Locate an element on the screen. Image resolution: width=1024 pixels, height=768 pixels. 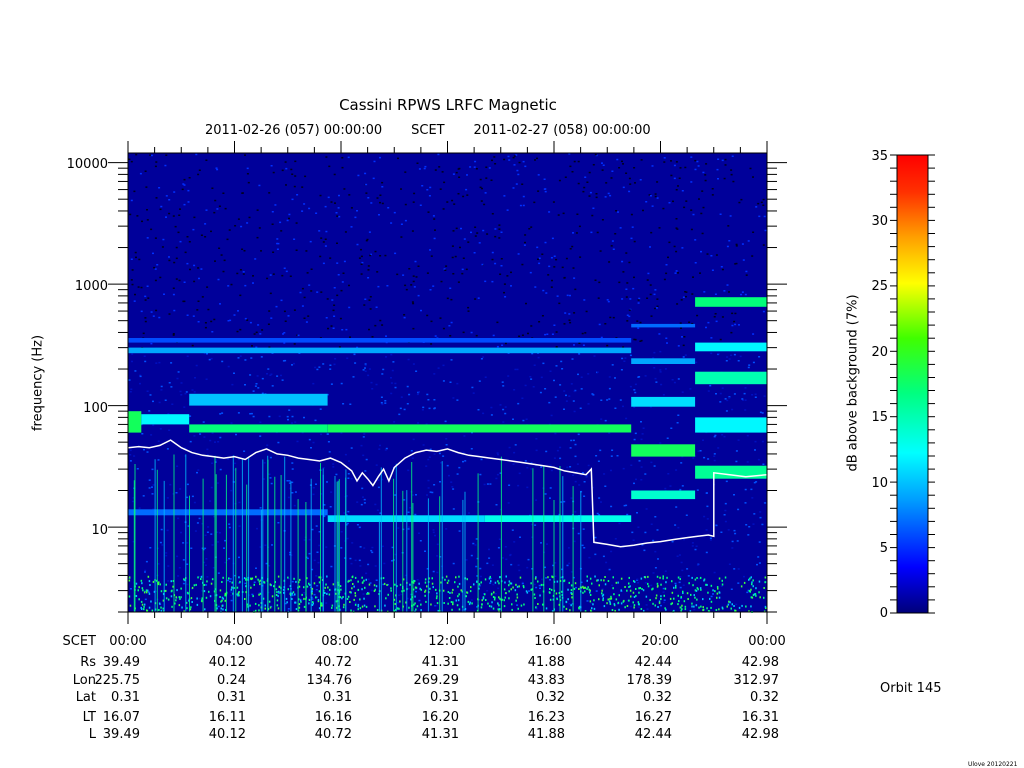
x-tick-label: 12:00 is located at coordinates (447, 641).